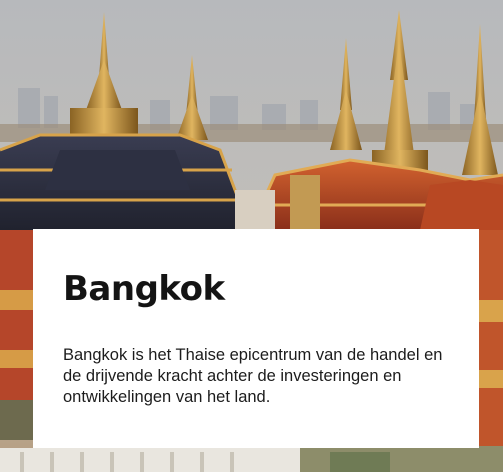 The width and height of the screenshot is (503, 472). Describe the element at coordinates (144, 289) in the screenshot. I see `destination-title: Bangkok` at that location.